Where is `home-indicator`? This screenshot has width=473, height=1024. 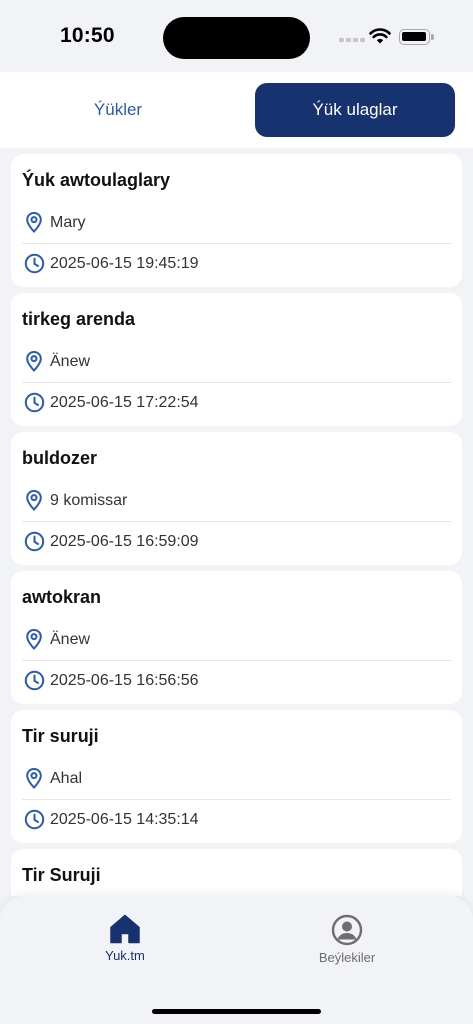
home-indicator is located at coordinates (236, 1011).